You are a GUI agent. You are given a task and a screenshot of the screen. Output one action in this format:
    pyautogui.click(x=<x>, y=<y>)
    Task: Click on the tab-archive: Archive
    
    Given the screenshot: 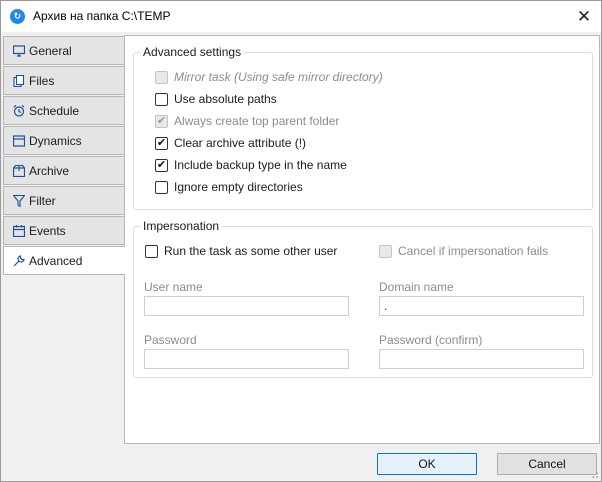 What is the action you would take?
    pyautogui.click(x=64, y=170)
    